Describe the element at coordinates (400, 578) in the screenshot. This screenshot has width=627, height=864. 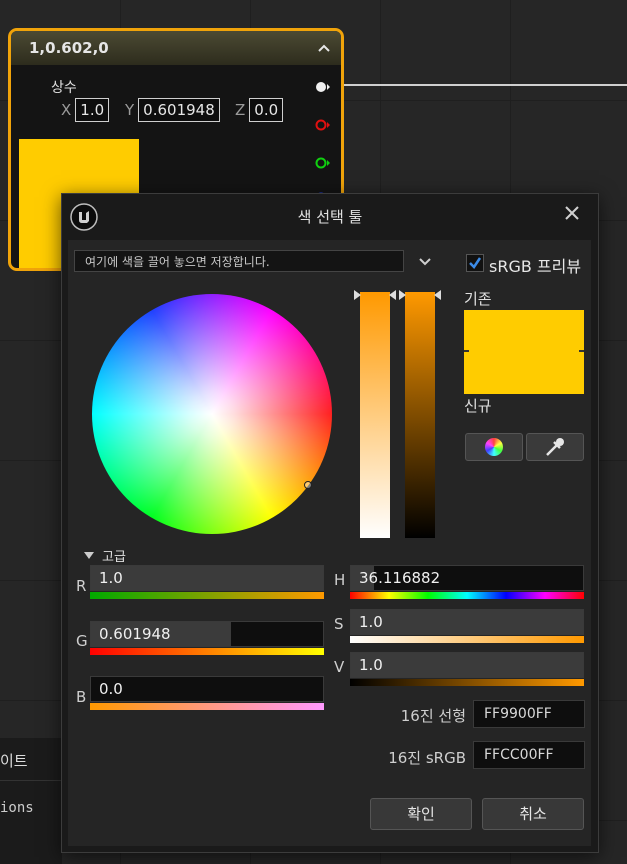
I see `h-value: 36.116882` at that location.